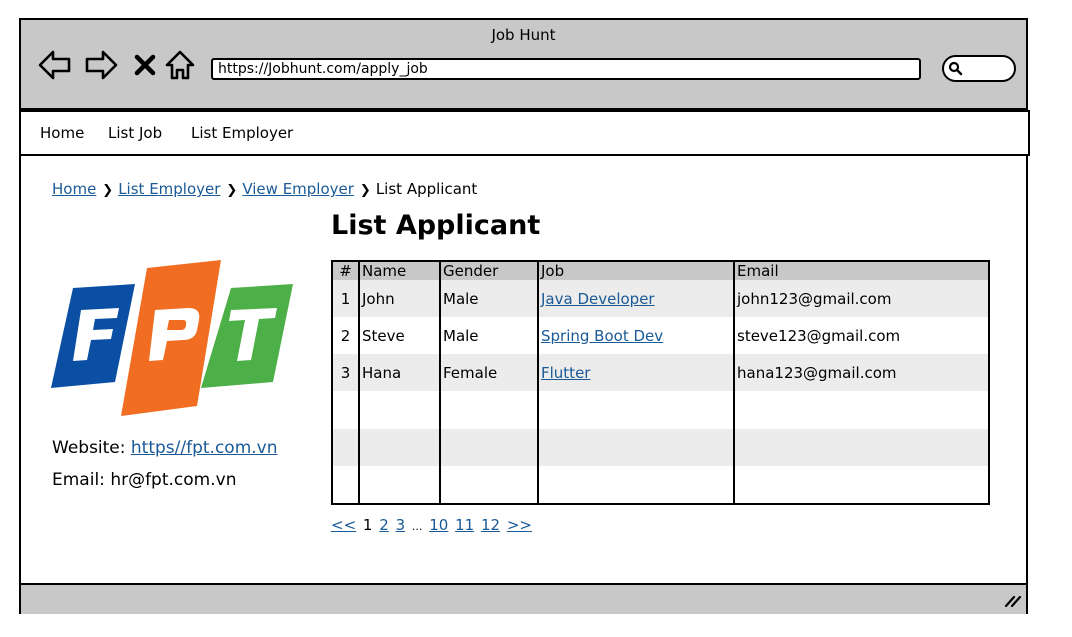 The image size is (1072, 637). What do you see at coordinates (861, 372) in the screenshot?
I see `cell-email: hana123@gmail.com` at bounding box center [861, 372].